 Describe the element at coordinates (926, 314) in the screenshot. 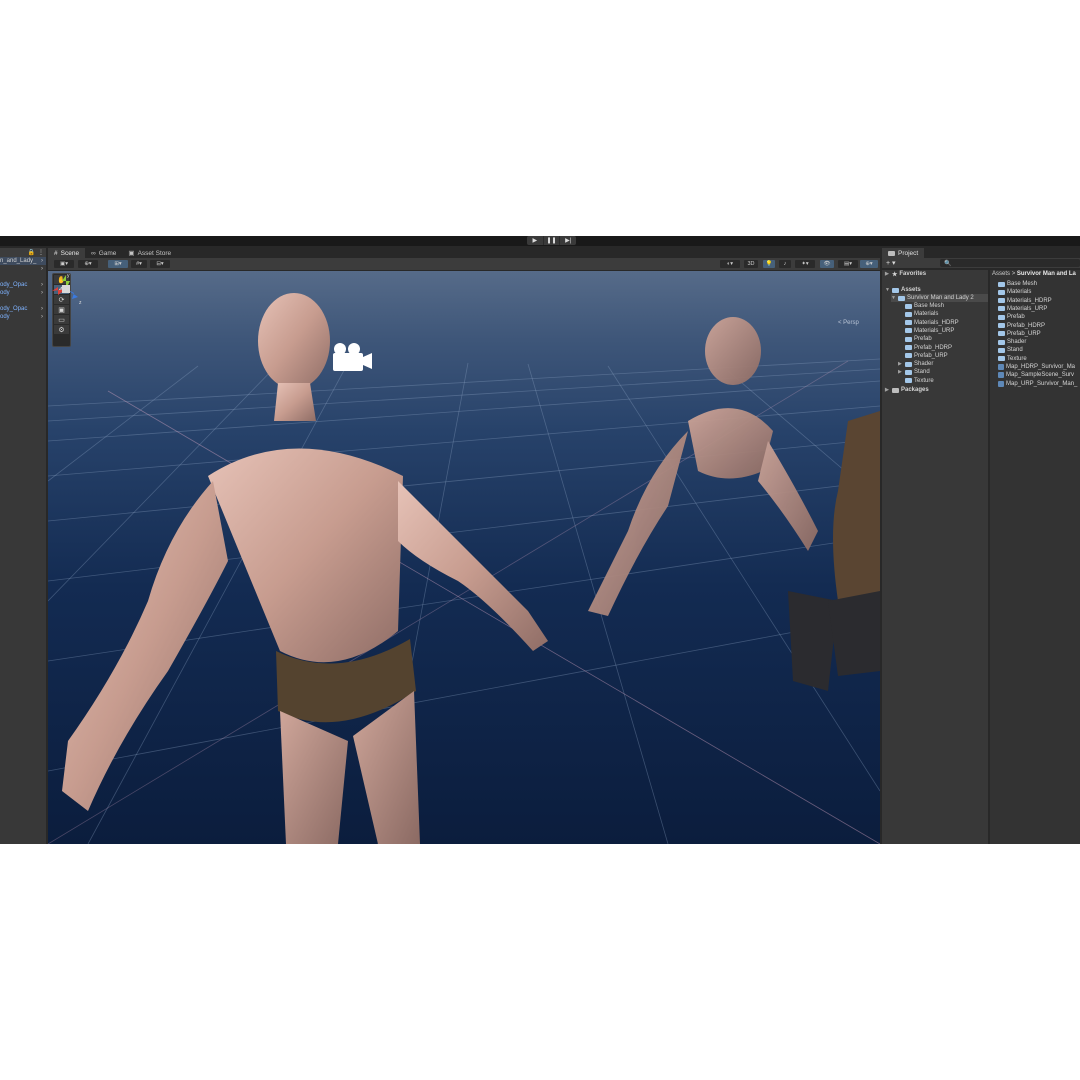

I see `tree-label: Materials` at that location.